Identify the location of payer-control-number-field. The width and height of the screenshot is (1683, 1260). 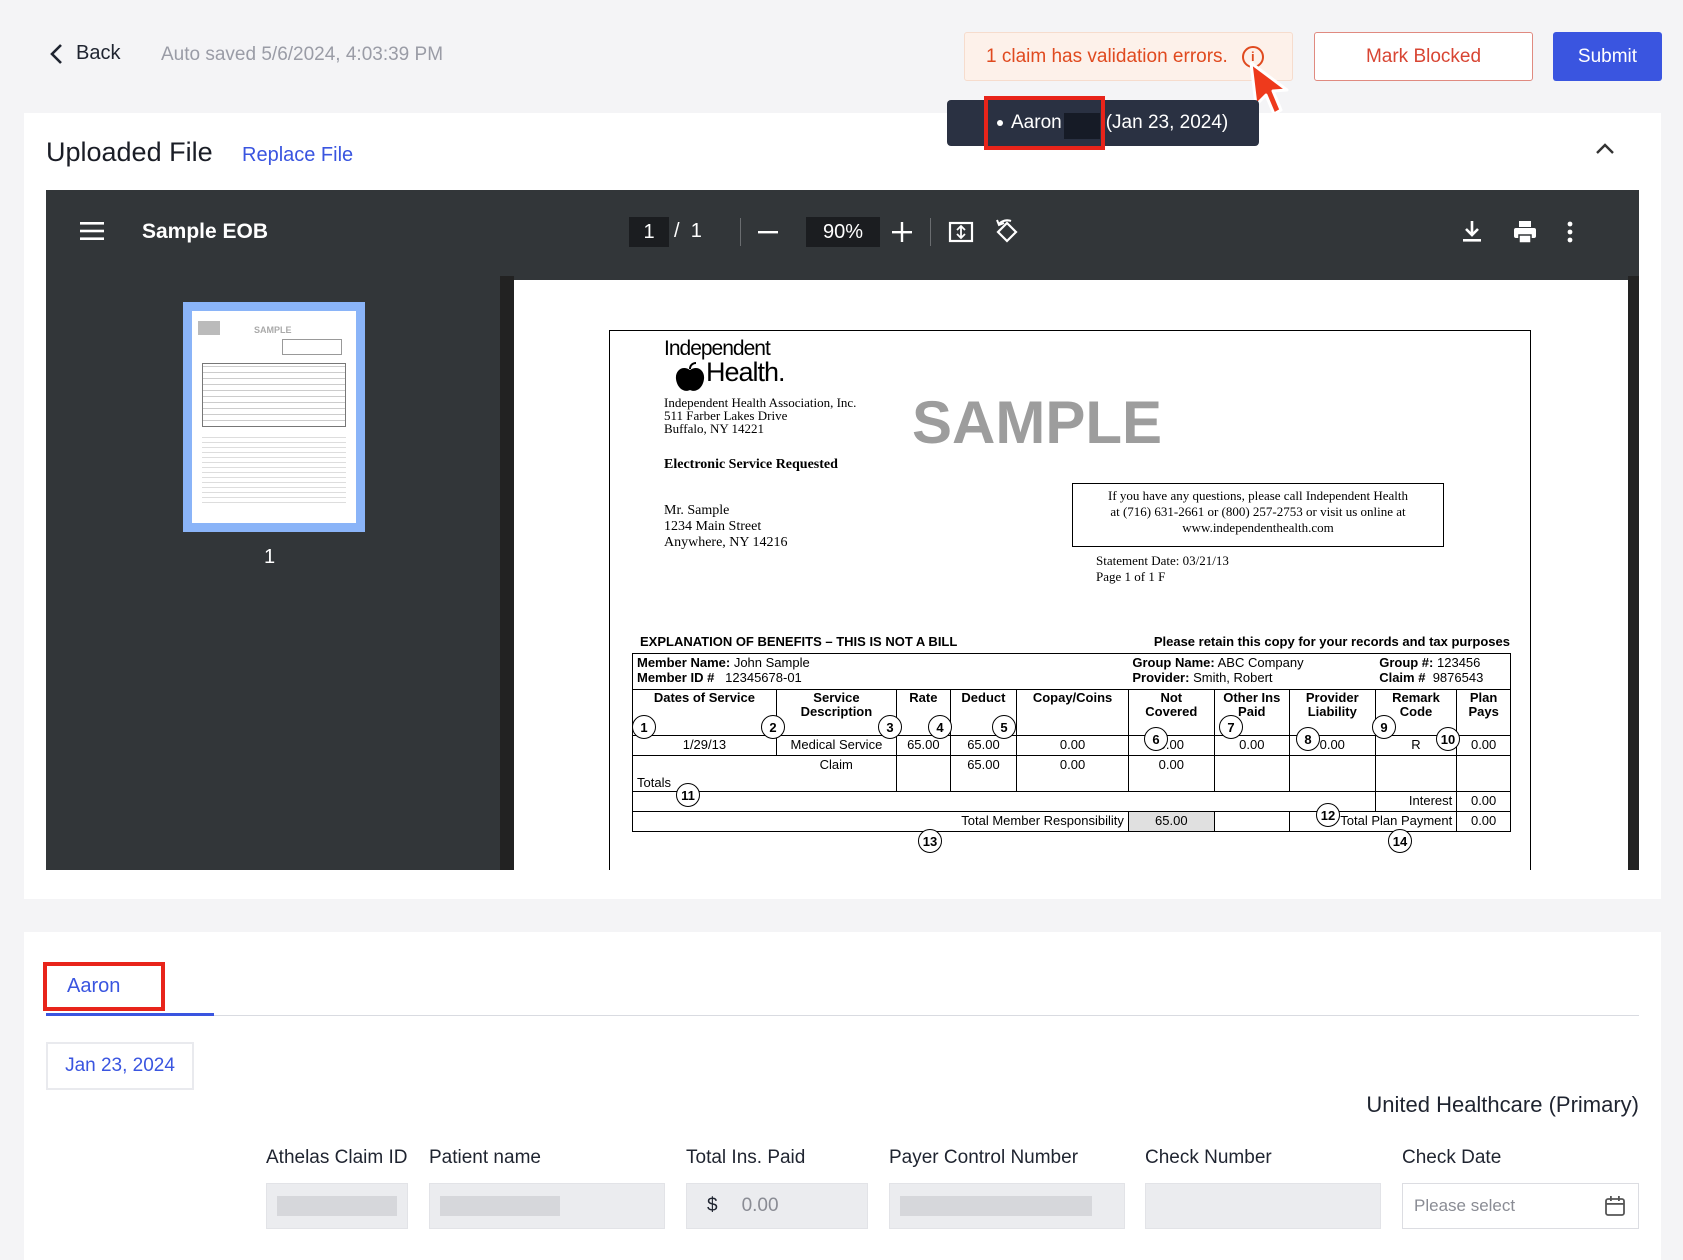
(1007, 1206).